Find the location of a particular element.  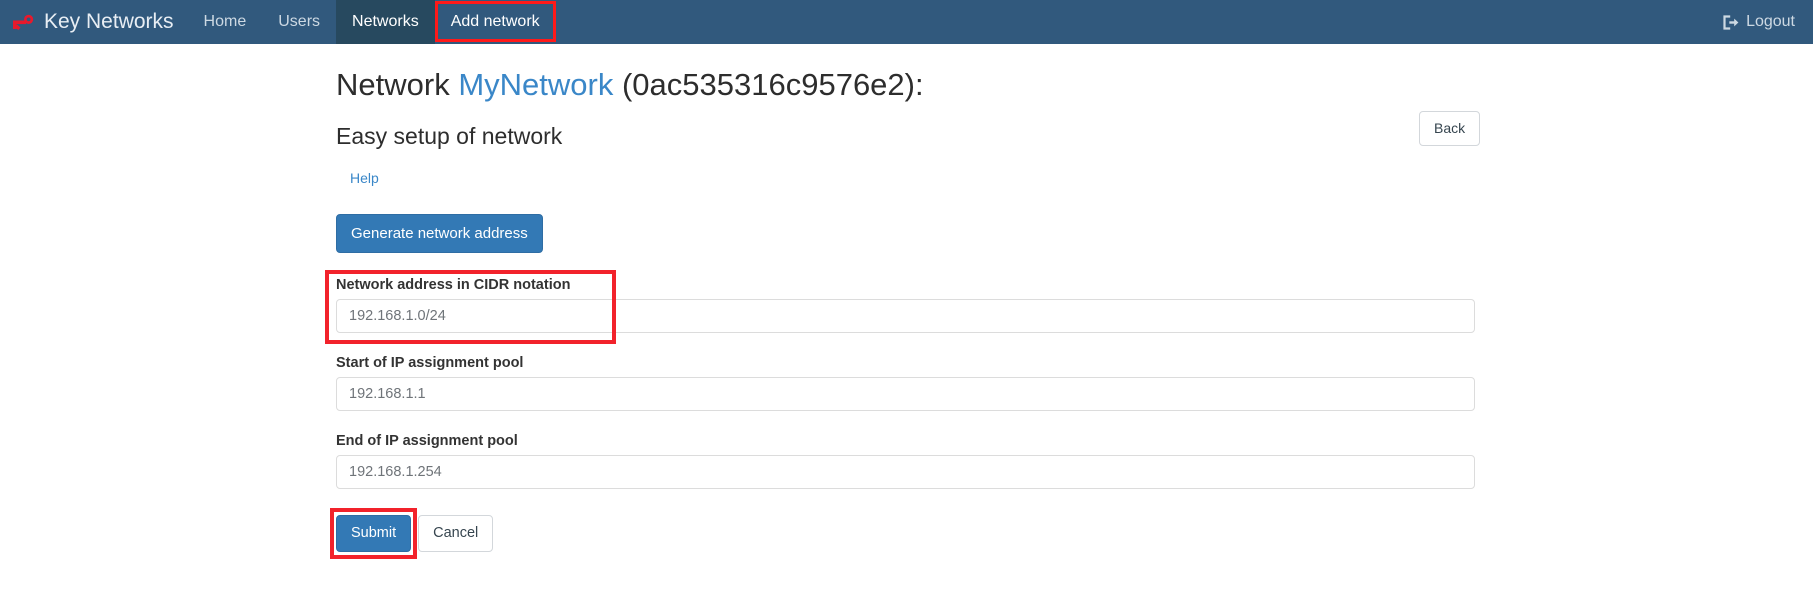

nav-item-users-label: Users is located at coordinates (299, 21).